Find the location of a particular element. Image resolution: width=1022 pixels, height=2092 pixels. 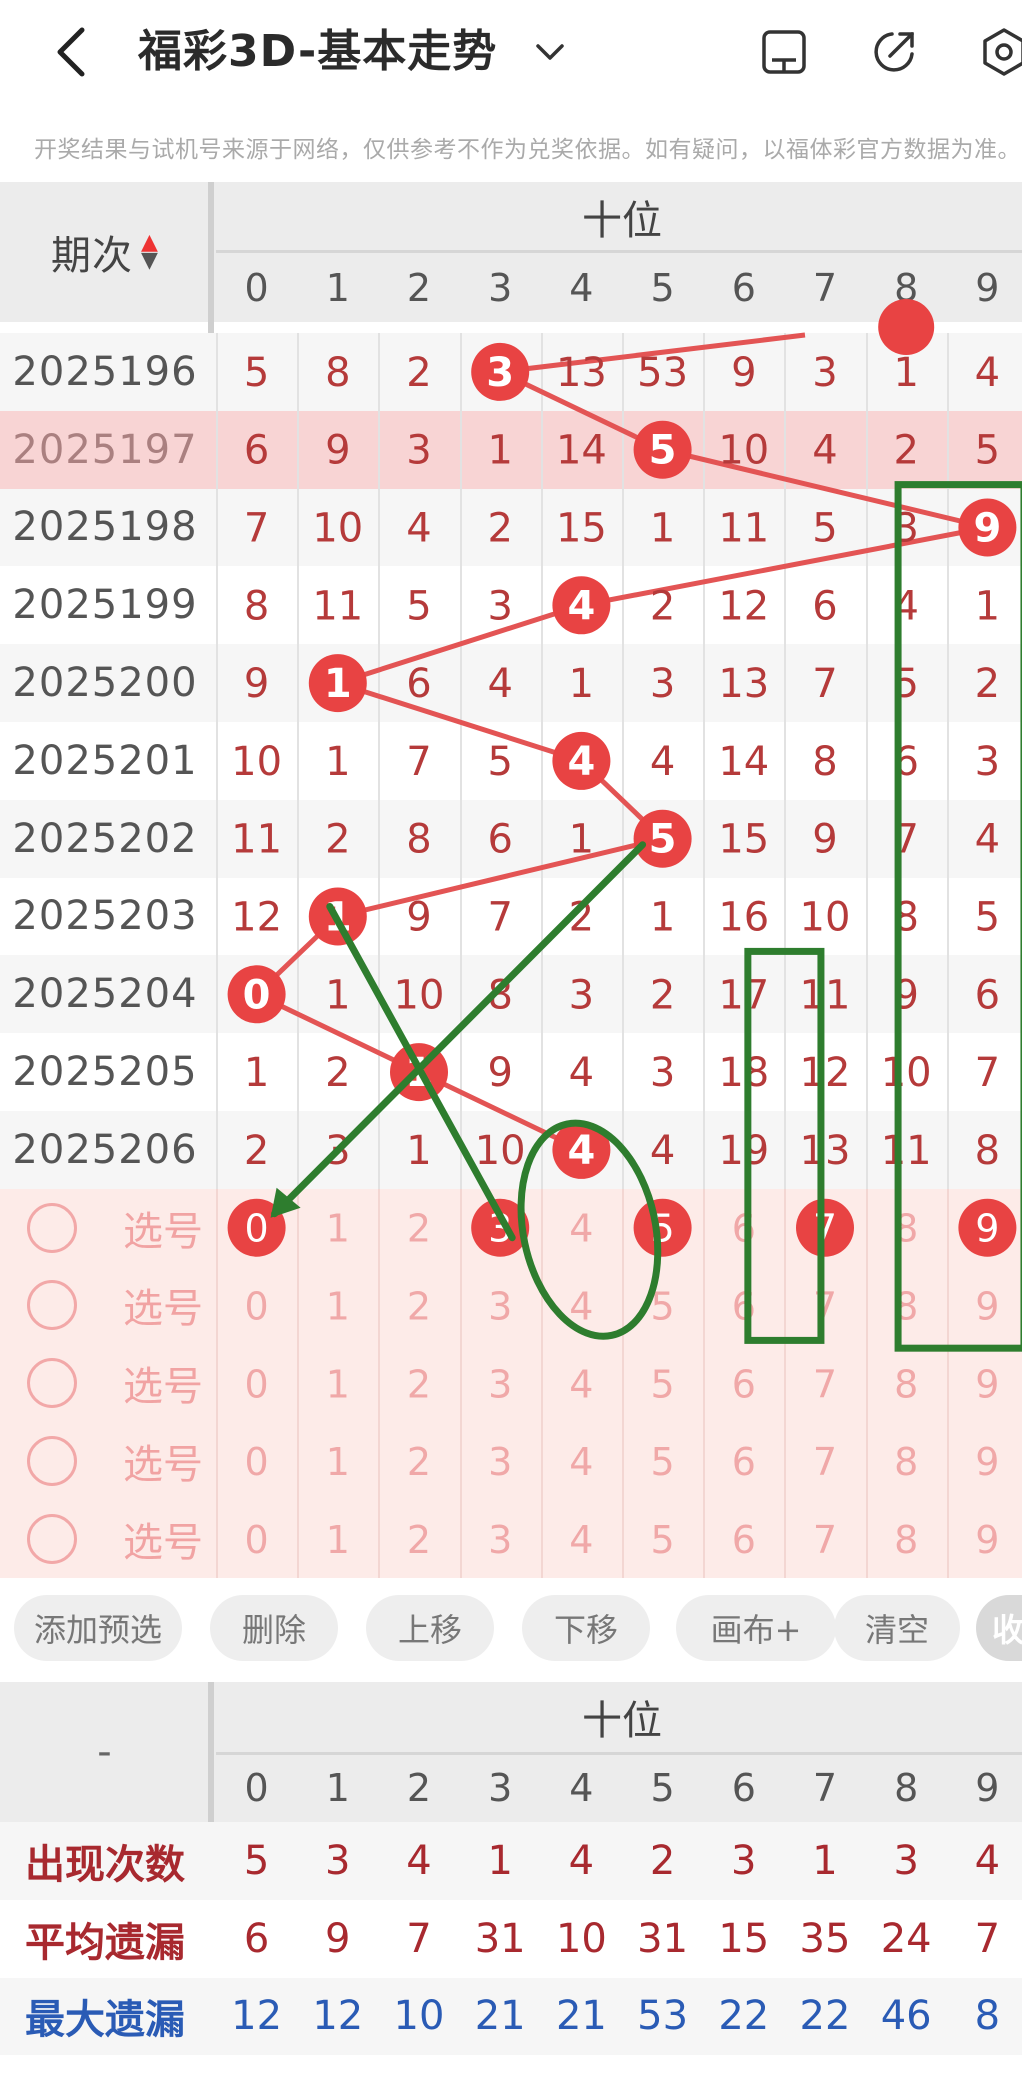

digit-column-header: 2 is located at coordinates (419, 288).